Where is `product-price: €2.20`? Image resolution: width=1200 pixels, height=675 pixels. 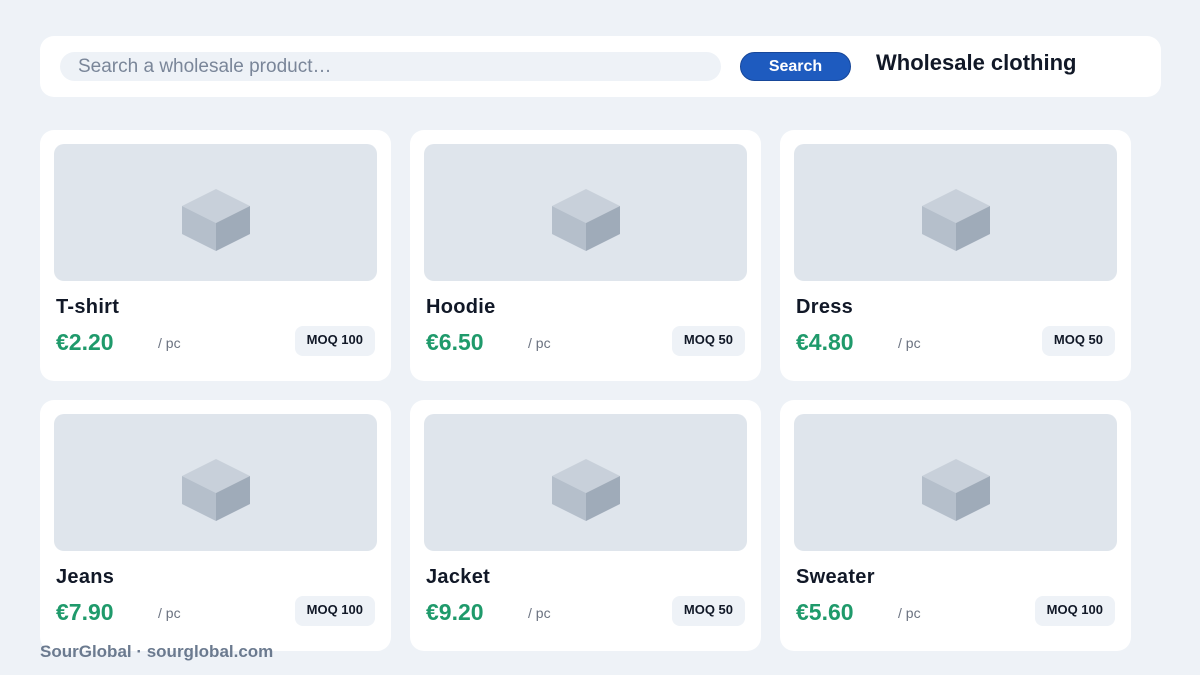 product-price: €2.20 is located at coordinates (85, 342).